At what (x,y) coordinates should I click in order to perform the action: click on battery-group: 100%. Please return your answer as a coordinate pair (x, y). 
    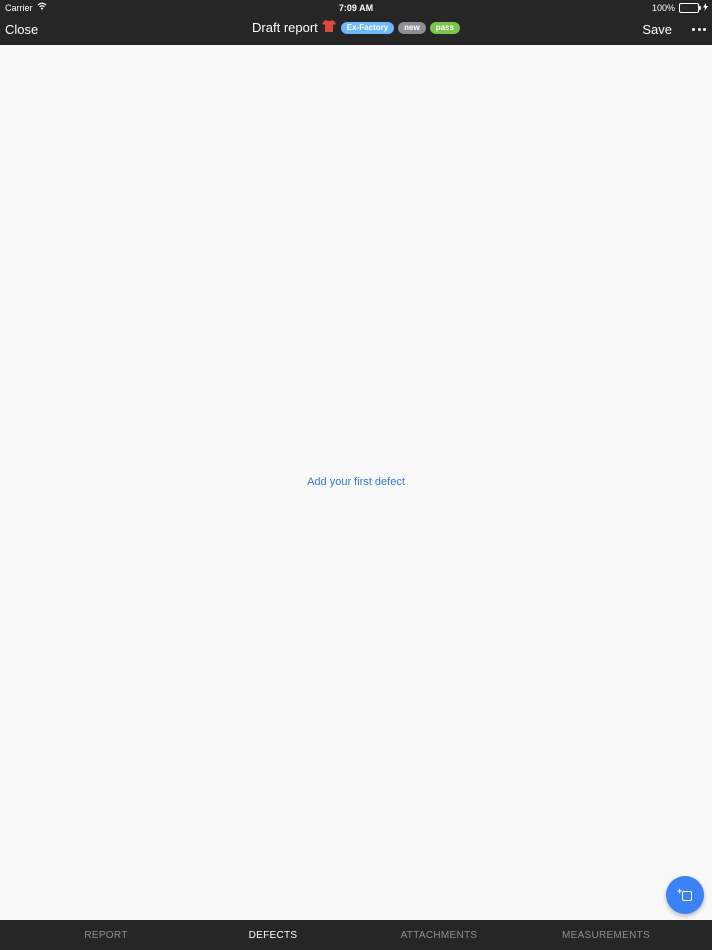
    Looking at the image, I should click on (680, 8).